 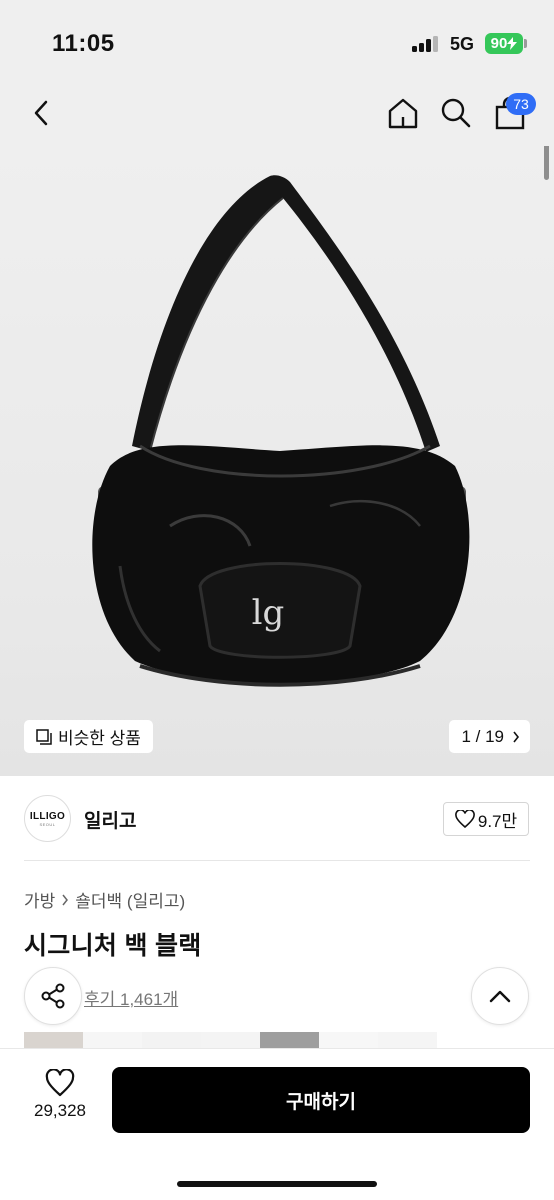 I want to click on image-counter-button: 1 / 19, so click(x=489, y=736).